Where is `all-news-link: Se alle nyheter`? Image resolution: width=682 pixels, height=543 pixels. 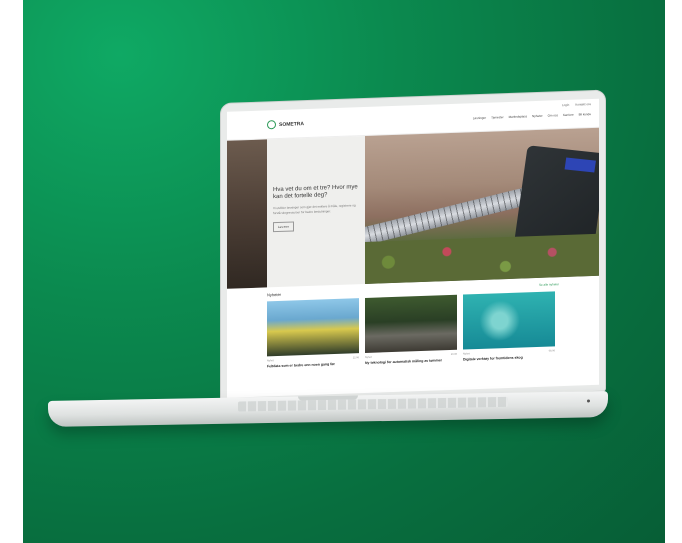 all-news-link: Se alle nyheter is located at coordinates (549, 285).